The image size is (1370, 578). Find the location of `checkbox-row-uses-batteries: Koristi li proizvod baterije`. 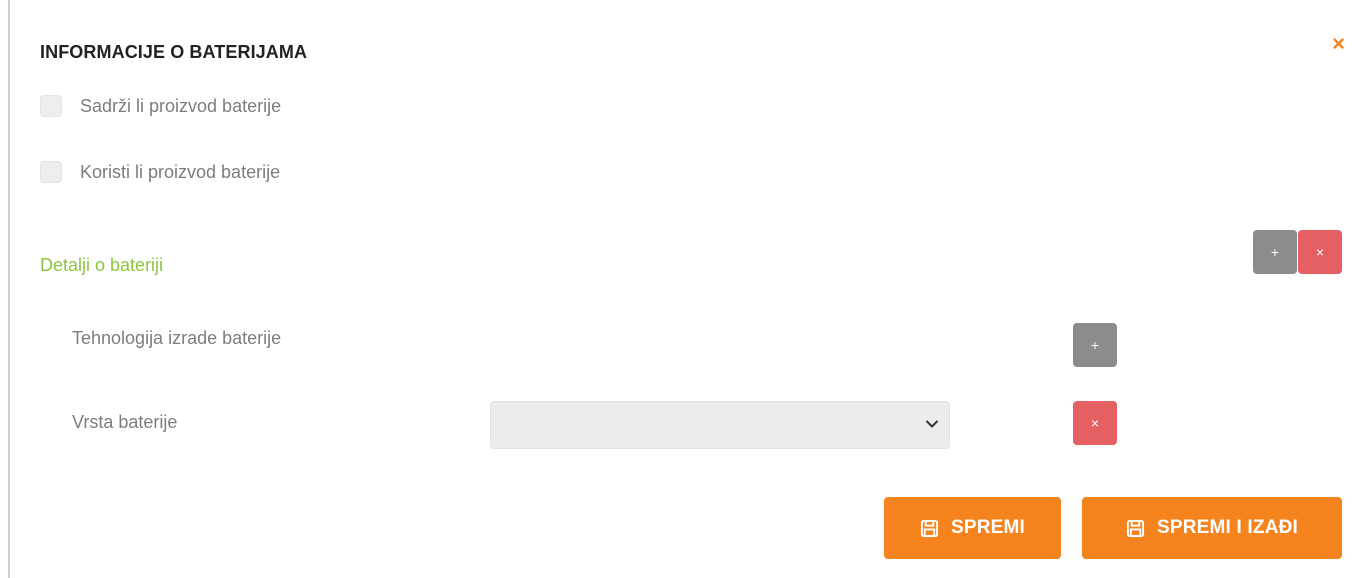

checkbox-row-uses-batteries: Koristi li proizvod baterije is located at coordinates (160, 172).